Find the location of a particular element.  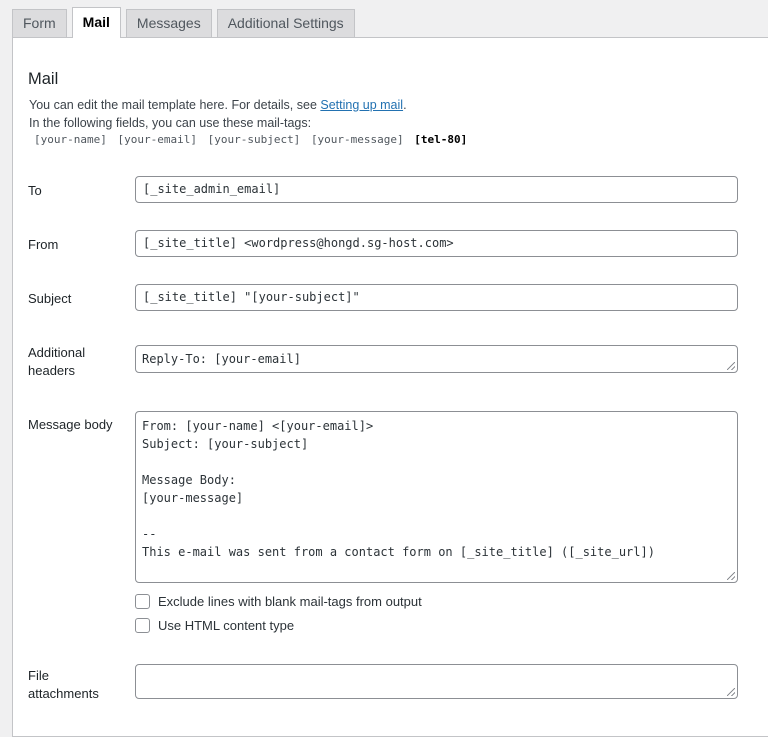

message-body-line: [your-message] is located at coordinates (193, 498).